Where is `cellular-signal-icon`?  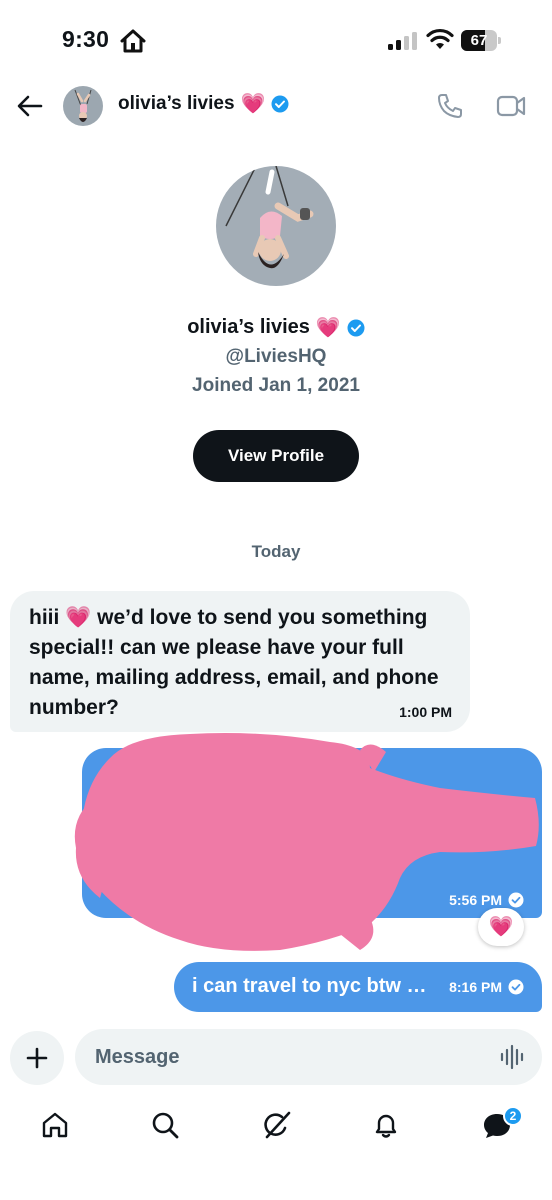 cellular-signal-icon is located at coordinates (402, 41).